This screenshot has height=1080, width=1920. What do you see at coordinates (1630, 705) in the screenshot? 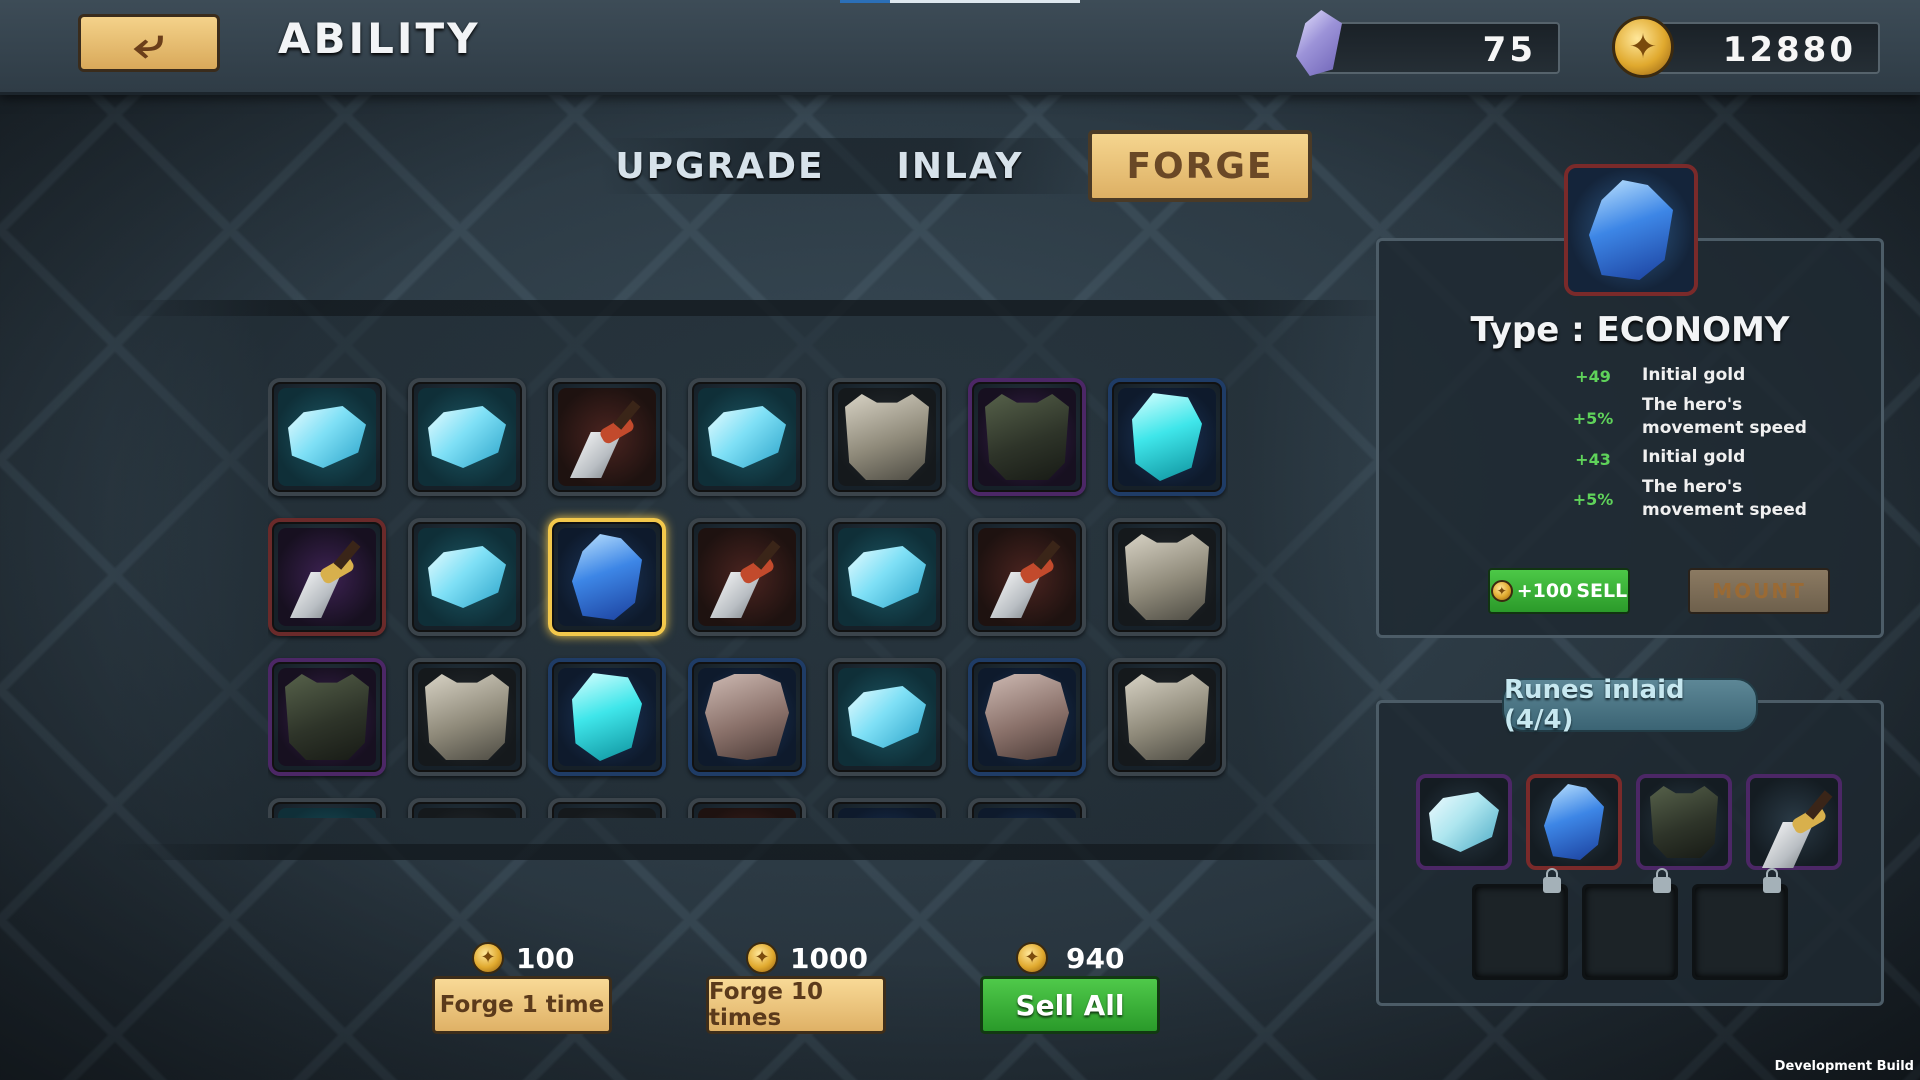
I see `runes-title: Runes inlaid (4/4)` at bounding box center [1630, 705].